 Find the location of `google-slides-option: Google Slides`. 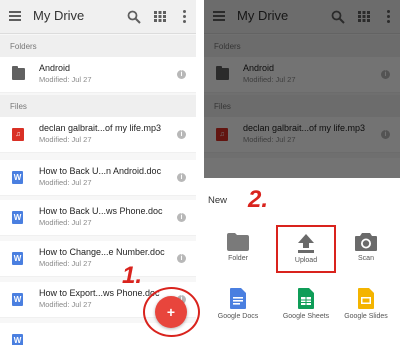

google-slides-option: Google Slides is located at coordinates (366, 304).